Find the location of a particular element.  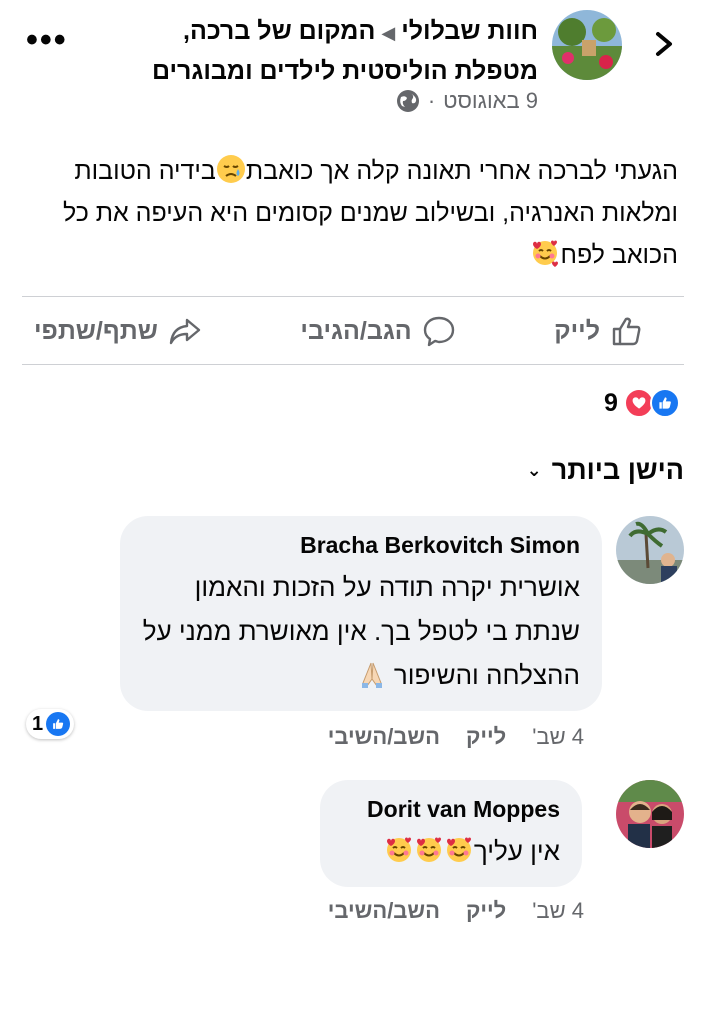

comment-text-content: אין עליך is located at coordinates (516, 851).